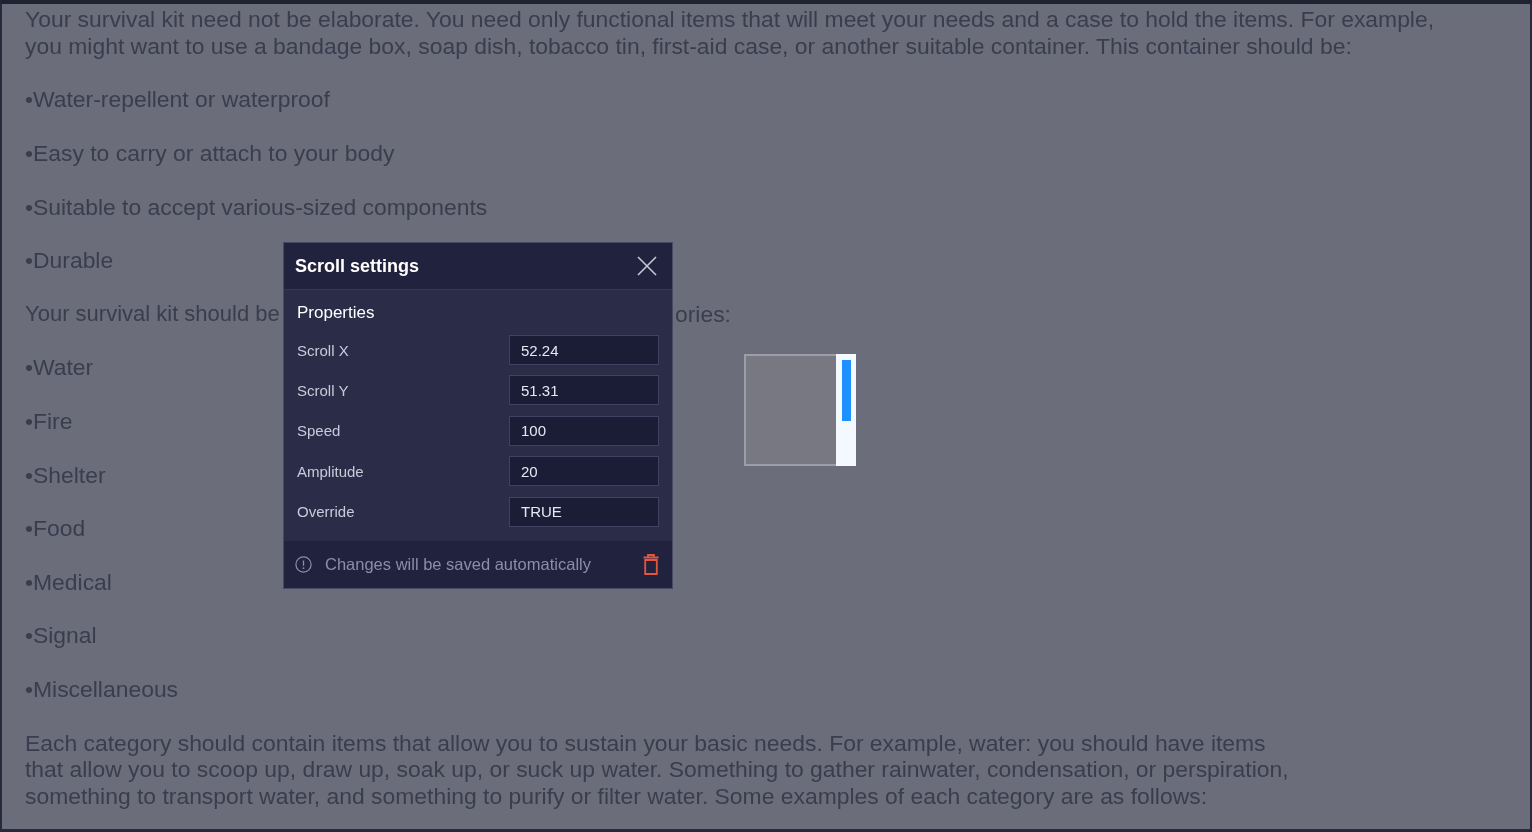 The height and width of the screenshot is (832, 1532). What do you see at coordinates (357, 266) in the screenshot?
I see `dialog-title: Scroll settings` at bounding box center [357, 266].